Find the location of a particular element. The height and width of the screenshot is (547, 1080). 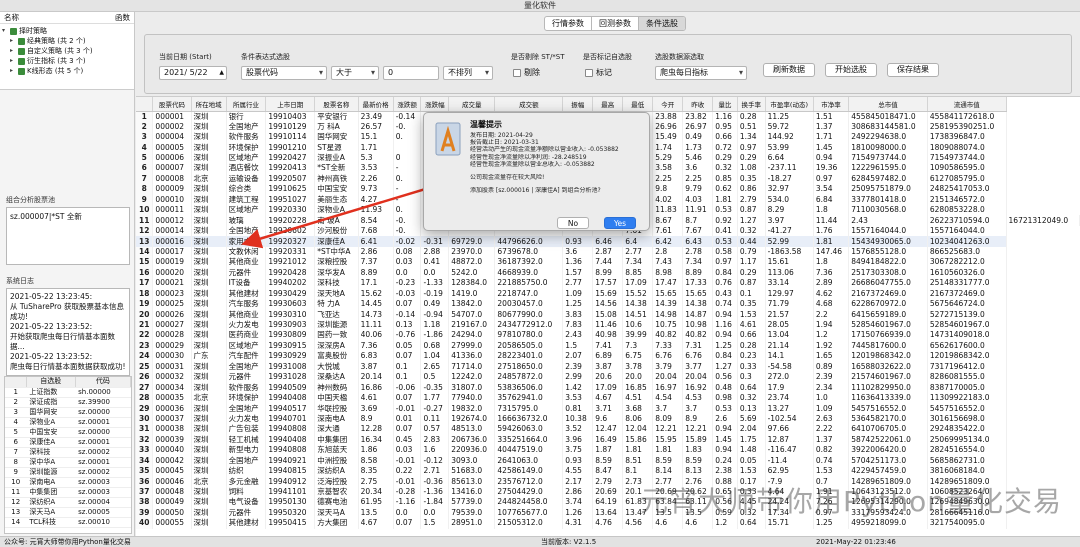

dialog-title: 温馨提示 is located at coordinates (486, 124).